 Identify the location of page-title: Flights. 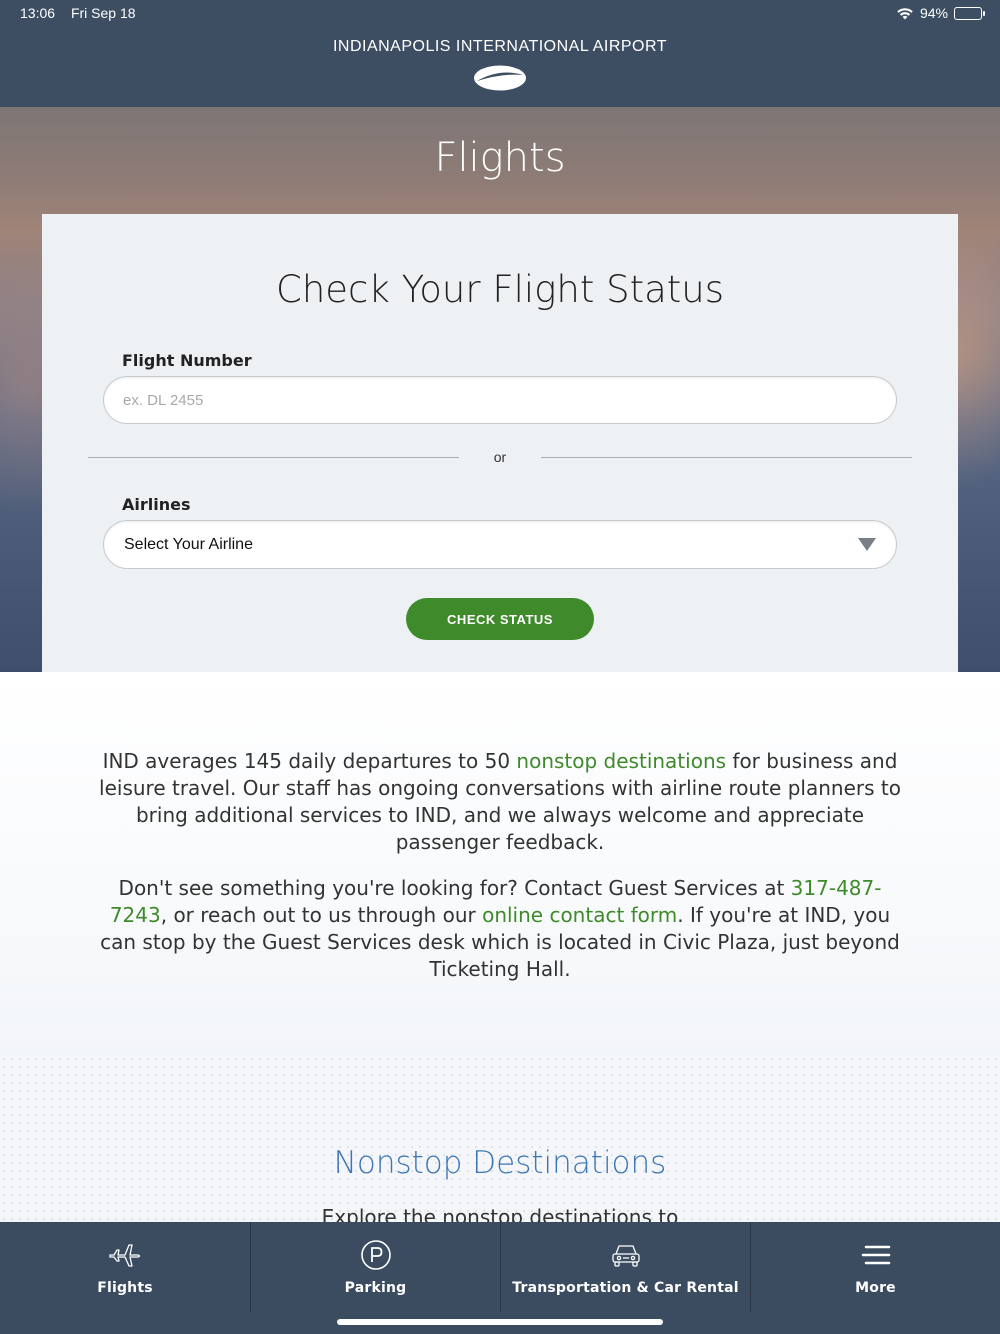
(500, 158).